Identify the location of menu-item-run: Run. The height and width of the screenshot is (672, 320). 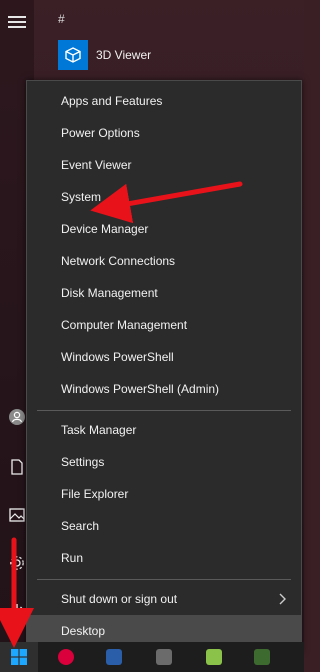
(164, 558).